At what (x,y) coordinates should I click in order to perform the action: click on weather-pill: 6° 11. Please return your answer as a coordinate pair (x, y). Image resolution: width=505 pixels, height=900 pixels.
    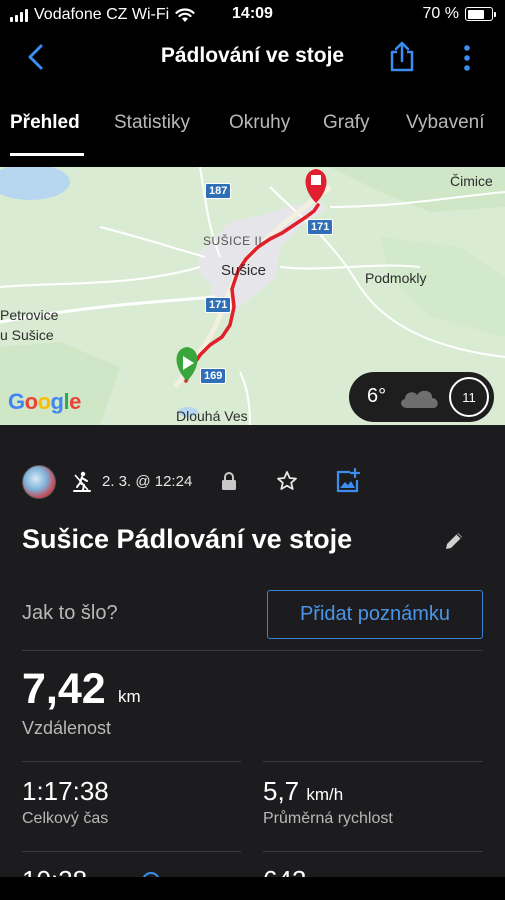
    Looking at the image, I should click on (421, 397).